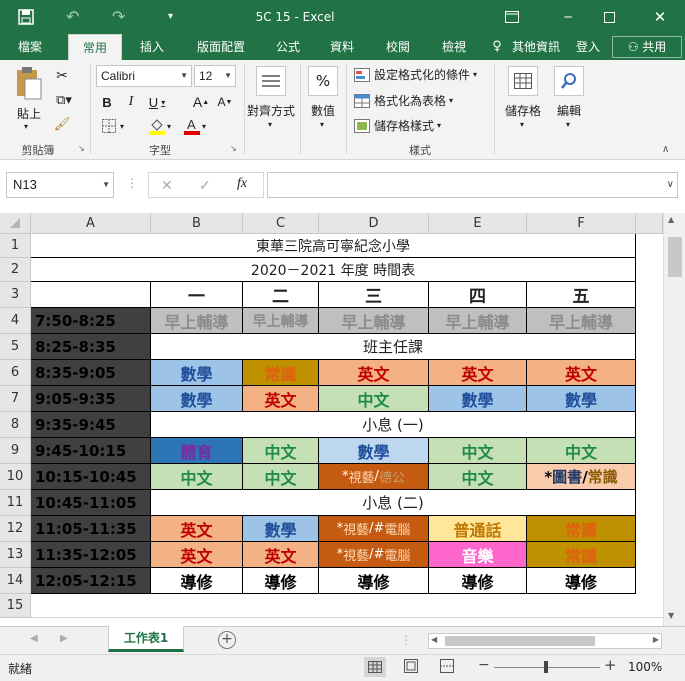 The image size is (685, 681). I want to click on row-header: 13, so click(15, 555).